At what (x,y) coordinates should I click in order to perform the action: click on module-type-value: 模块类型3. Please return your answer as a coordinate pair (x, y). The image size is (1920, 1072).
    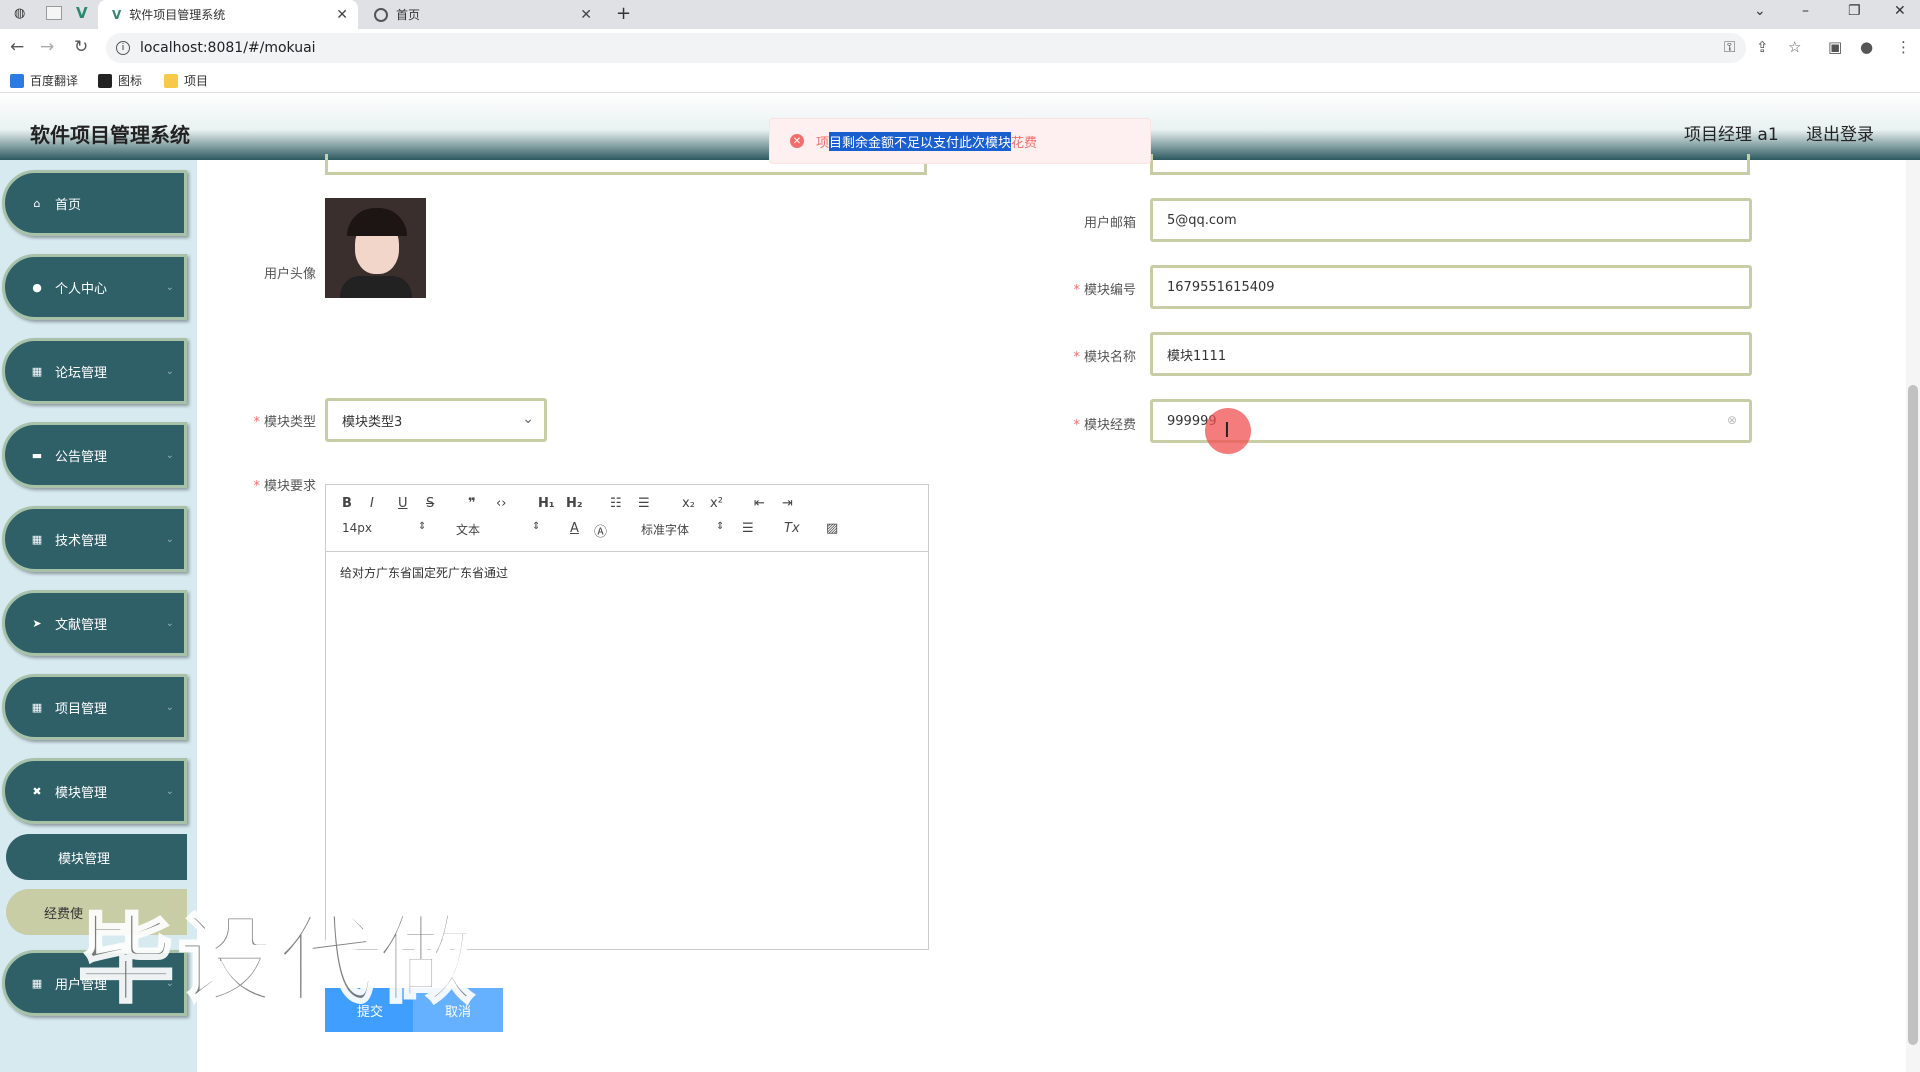
    Looking at the image, I should click on (372, 422).